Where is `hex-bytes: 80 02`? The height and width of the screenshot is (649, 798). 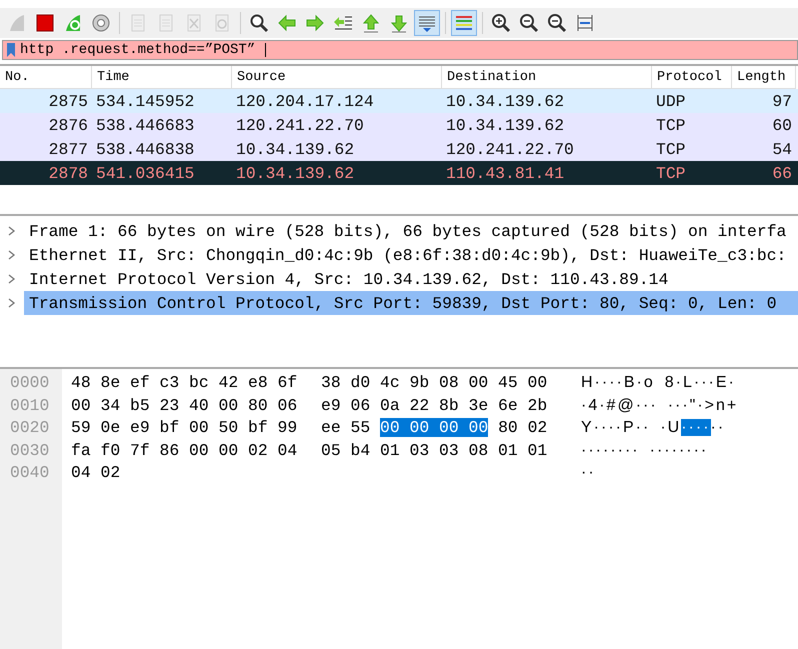 hex-bytes: 80 02 is located at coordinates (522, 427).